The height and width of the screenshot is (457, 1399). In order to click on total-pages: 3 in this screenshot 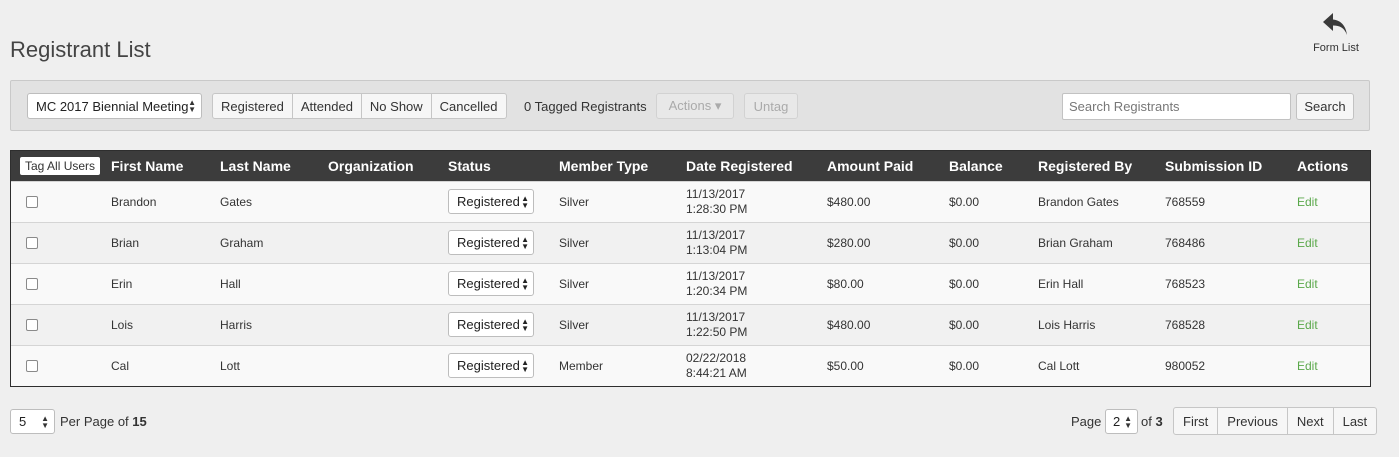, I will do `click(1159, 421)`.